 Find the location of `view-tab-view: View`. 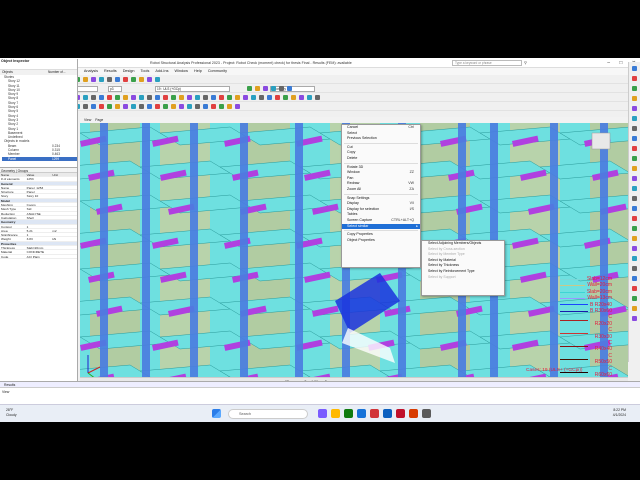

view-tab-view: View is located at coordinates (87, 120).